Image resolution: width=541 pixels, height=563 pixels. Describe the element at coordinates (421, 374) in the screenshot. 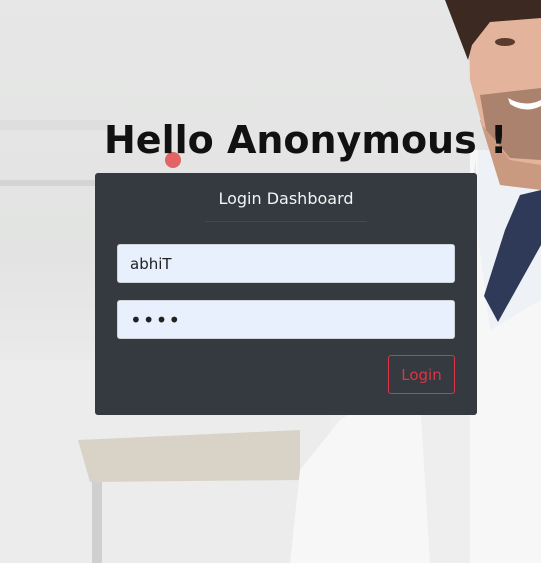

I see `login-button: Login` at that location.